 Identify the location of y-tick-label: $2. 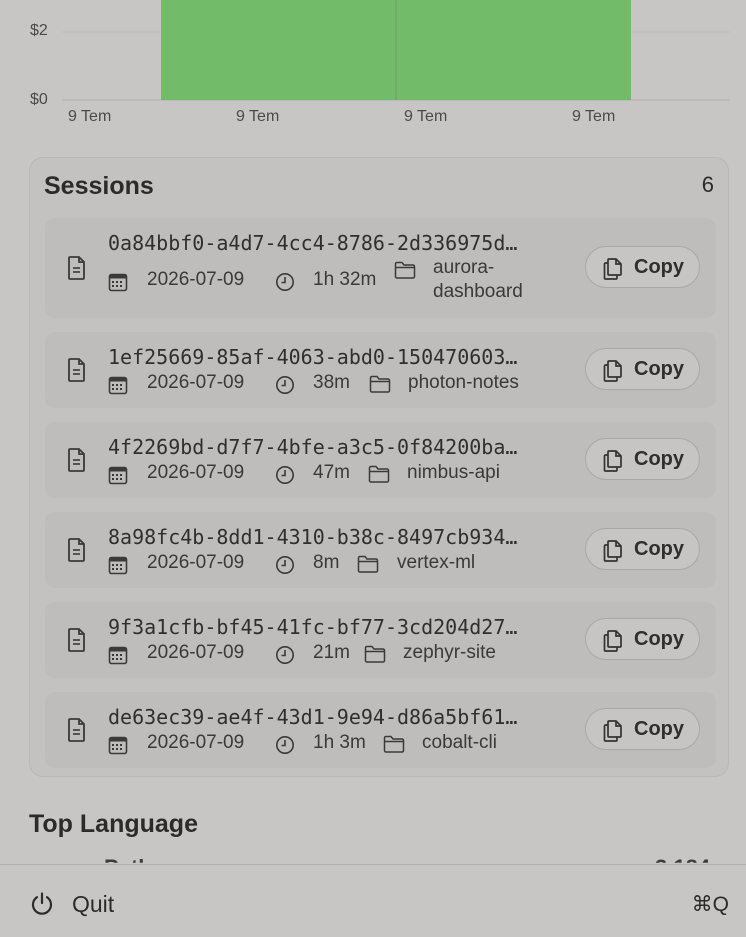
(39, 30).